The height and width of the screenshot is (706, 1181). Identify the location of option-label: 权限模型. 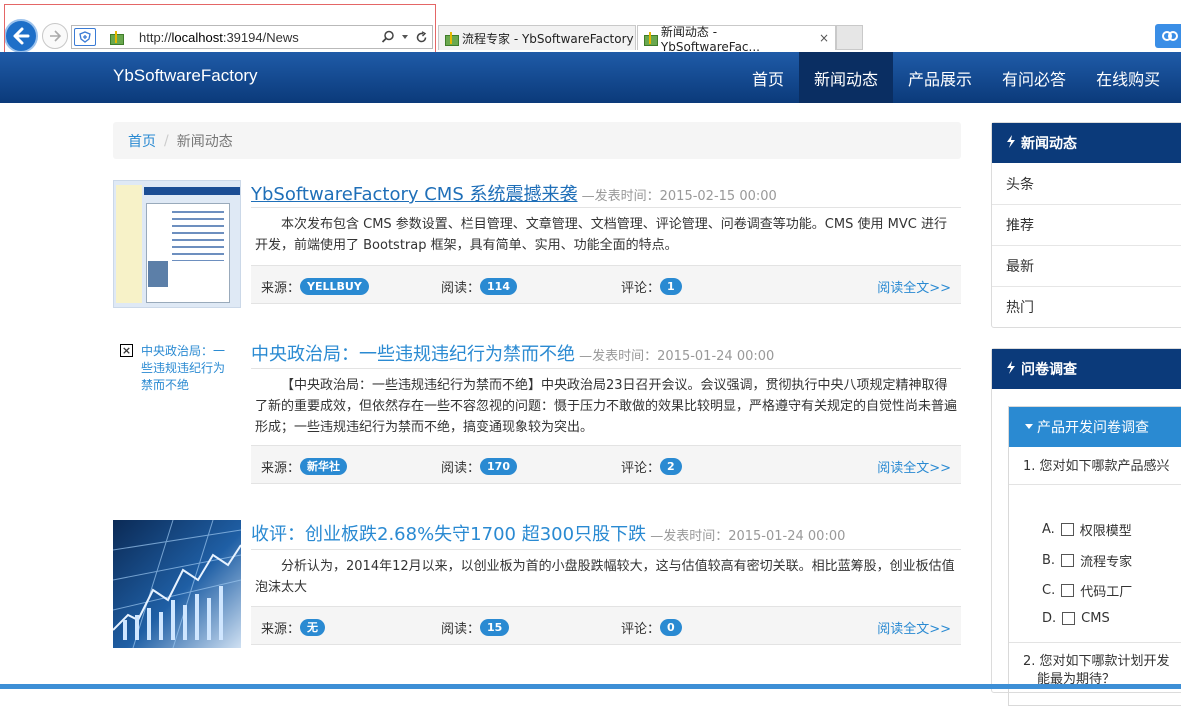
(1105, 531).